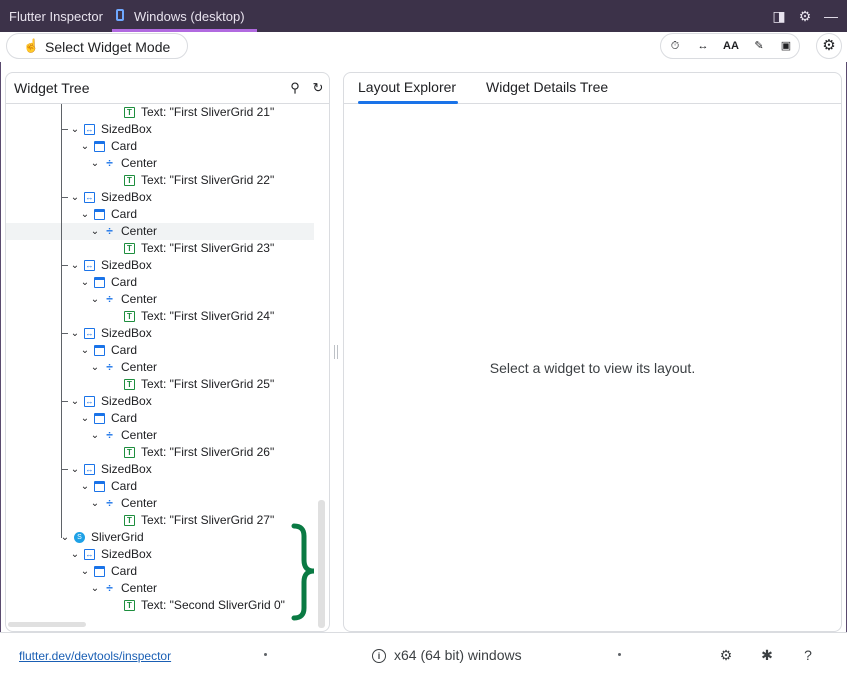 The image size is (847, 681). What do you see at coordinates (675, 46) in the screenshot?
I see `timer-icon: ⏱` at bounding box center [675, 46].